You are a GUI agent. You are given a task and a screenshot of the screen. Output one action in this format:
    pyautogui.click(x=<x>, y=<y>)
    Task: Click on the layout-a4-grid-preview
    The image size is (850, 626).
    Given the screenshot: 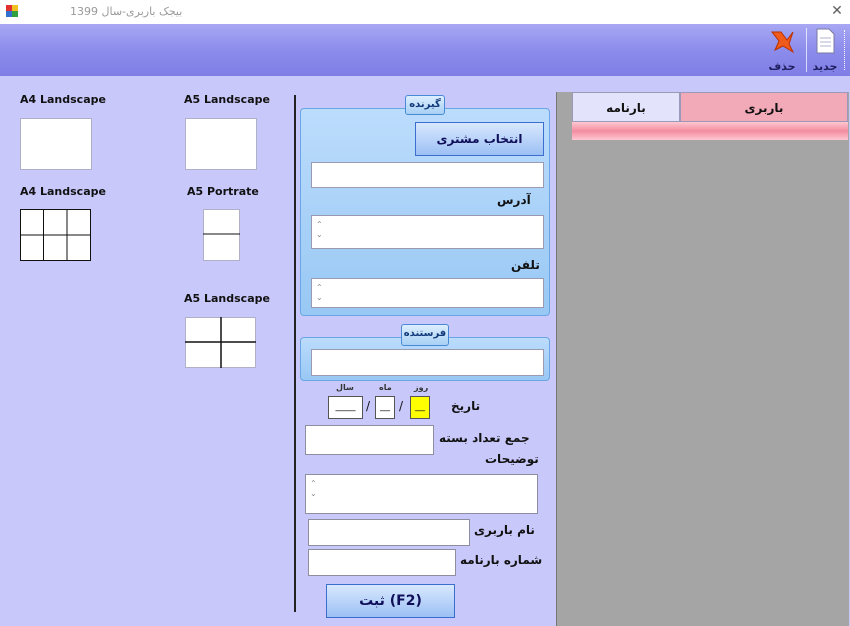 What is the action you would take?
    pyautogui.click(x=55, y=235)
    